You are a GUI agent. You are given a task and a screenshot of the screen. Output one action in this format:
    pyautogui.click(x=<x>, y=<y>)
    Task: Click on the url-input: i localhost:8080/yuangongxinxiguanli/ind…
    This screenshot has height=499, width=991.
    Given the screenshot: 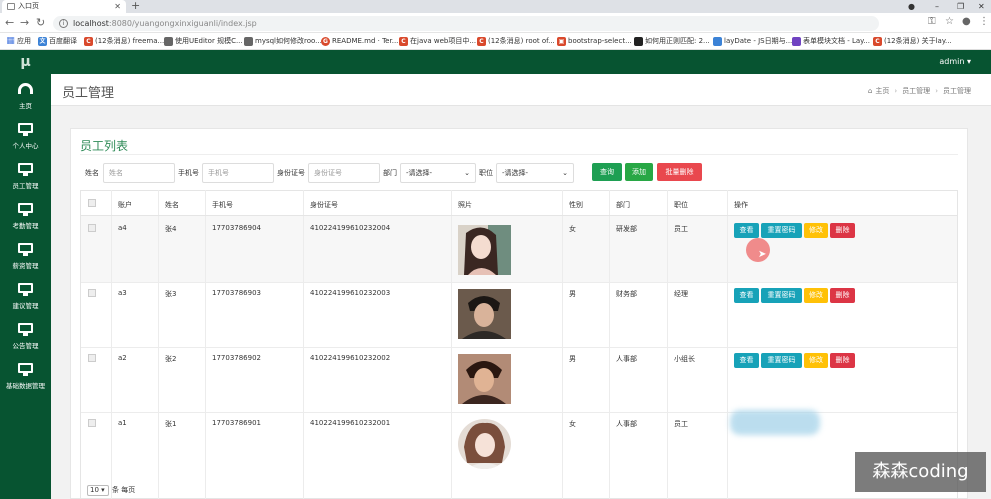 What is the action you would take?
    pyautogui.click(x=466, y=23)
    